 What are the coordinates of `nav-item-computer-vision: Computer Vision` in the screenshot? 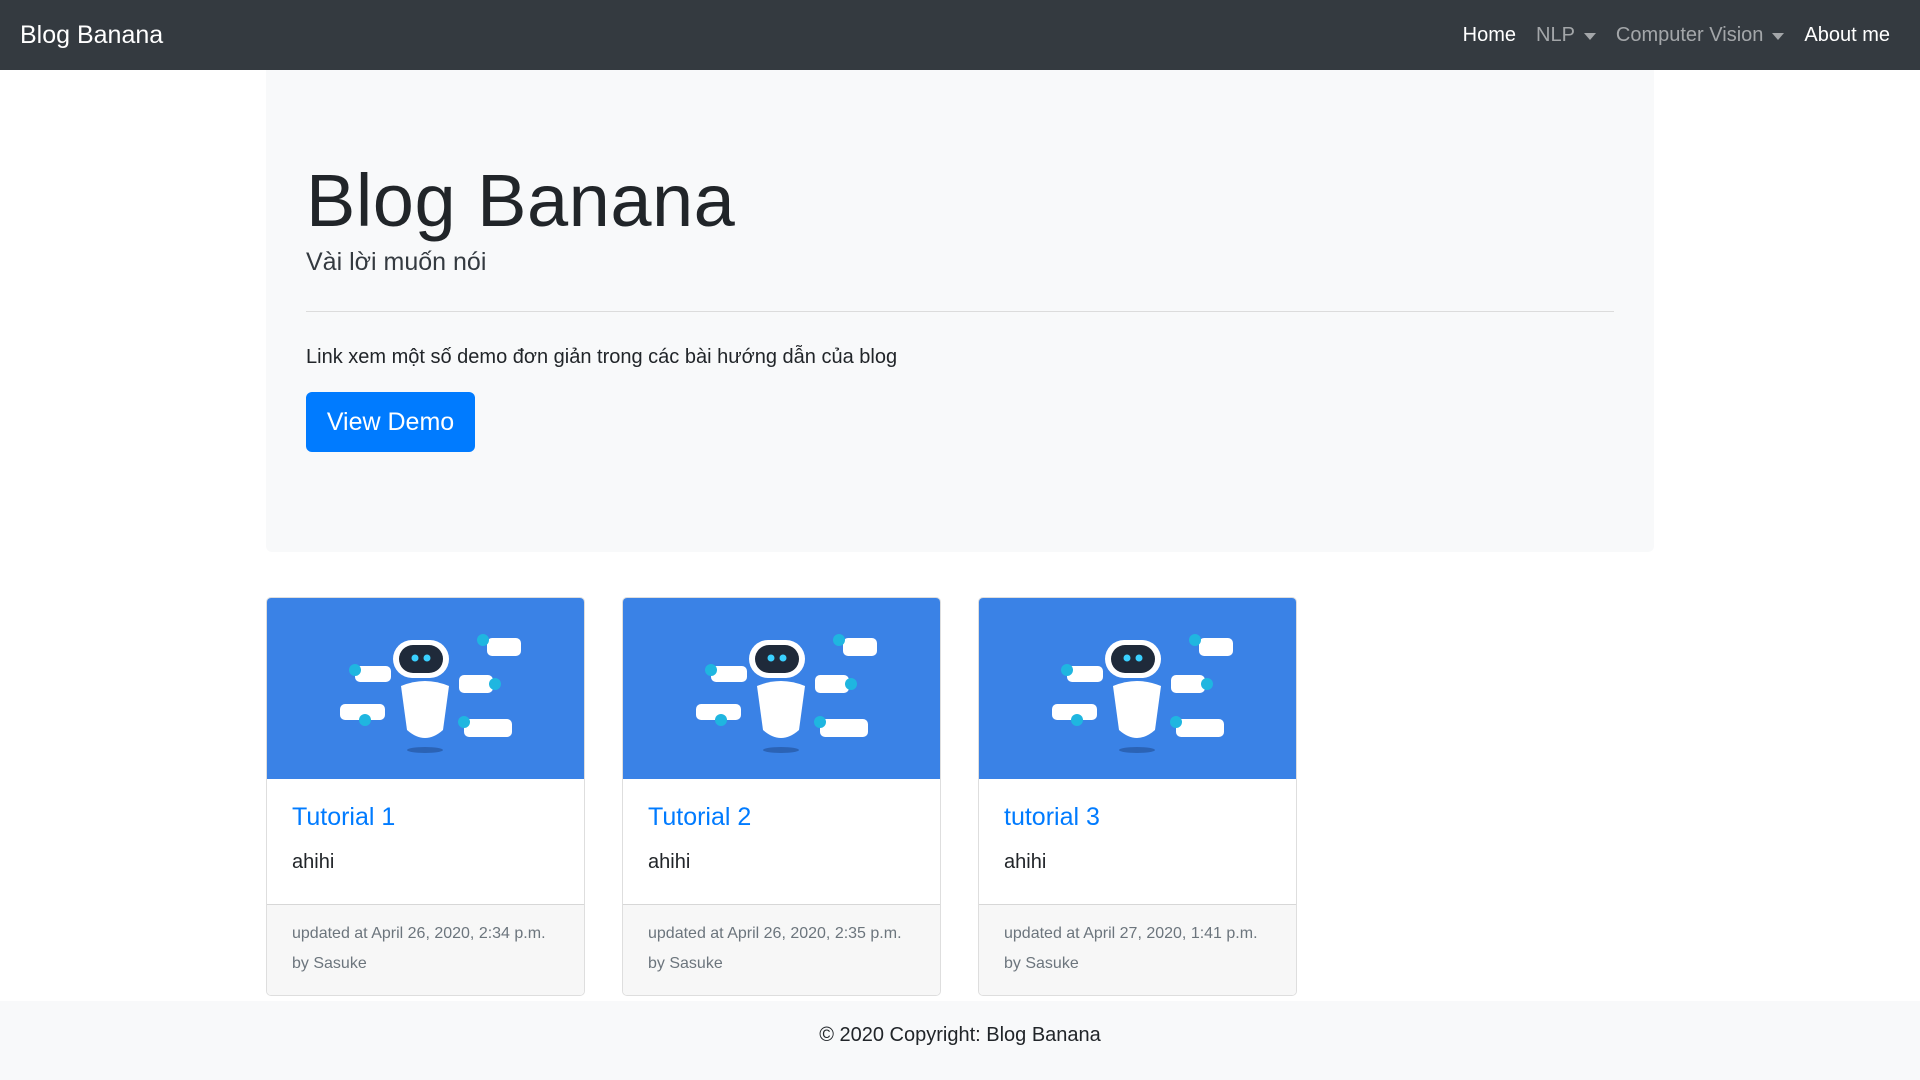 It's located at (1700, 35).